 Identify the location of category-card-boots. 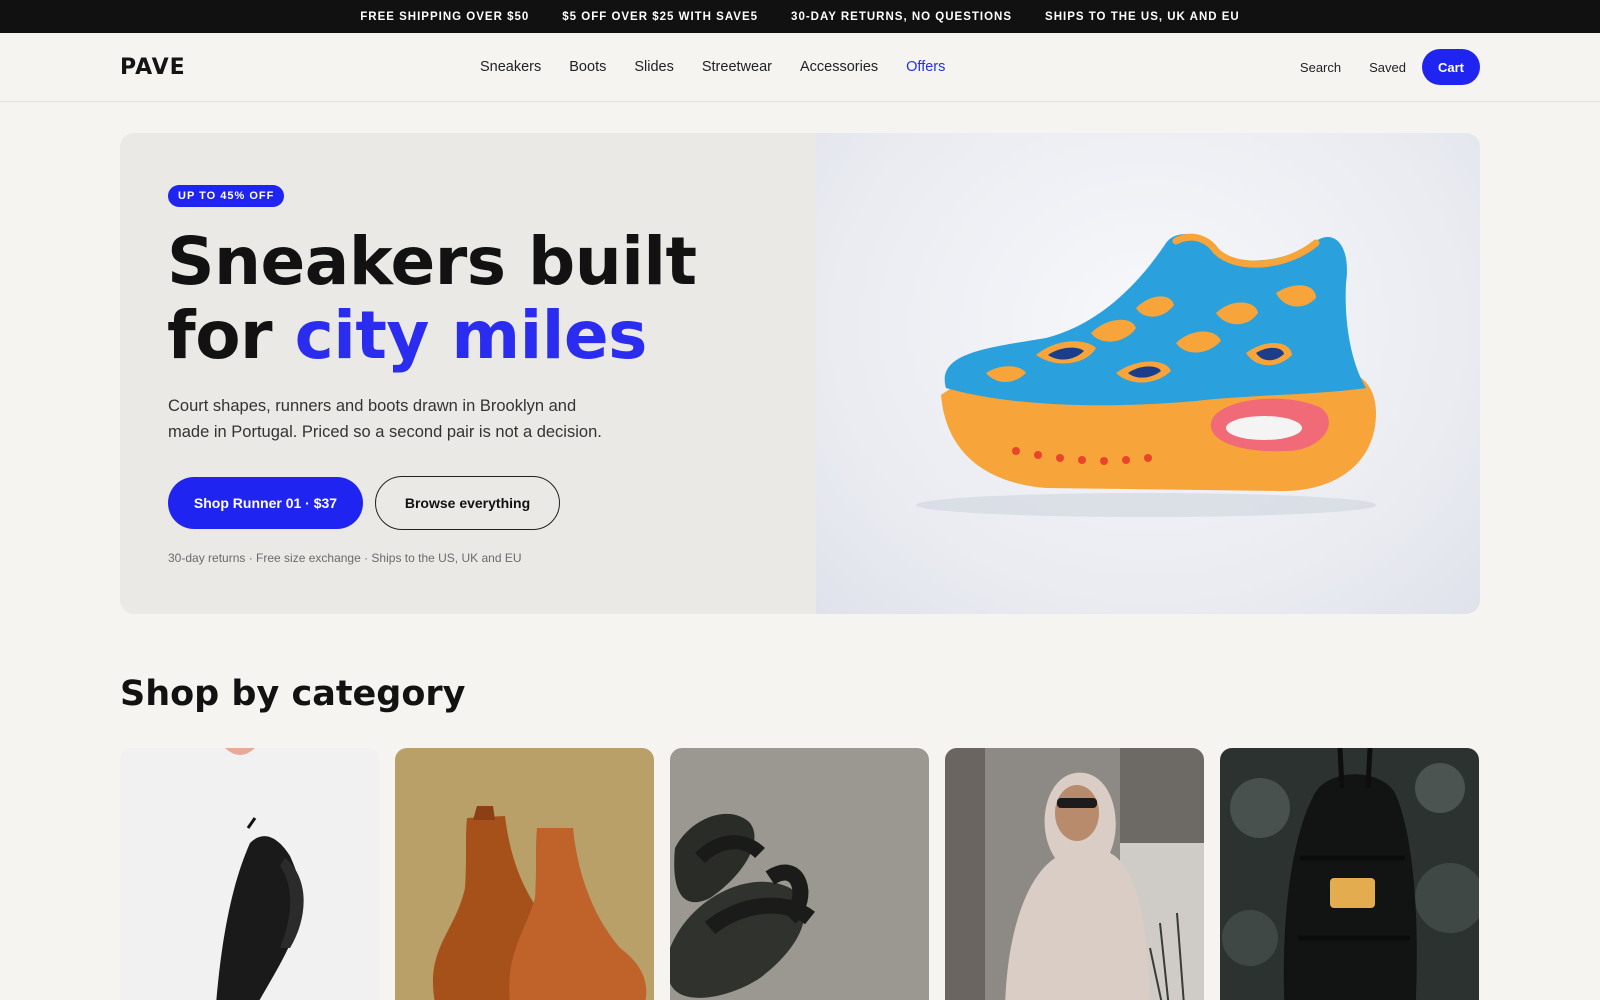
(524, 874).